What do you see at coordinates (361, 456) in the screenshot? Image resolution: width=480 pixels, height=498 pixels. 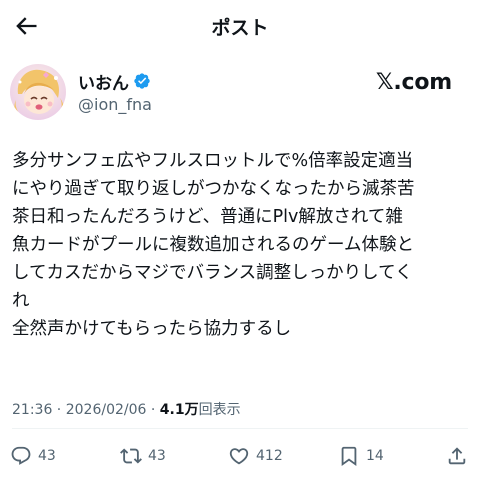 I see `bookmark-button: 14` at bounding box center [361, 456].